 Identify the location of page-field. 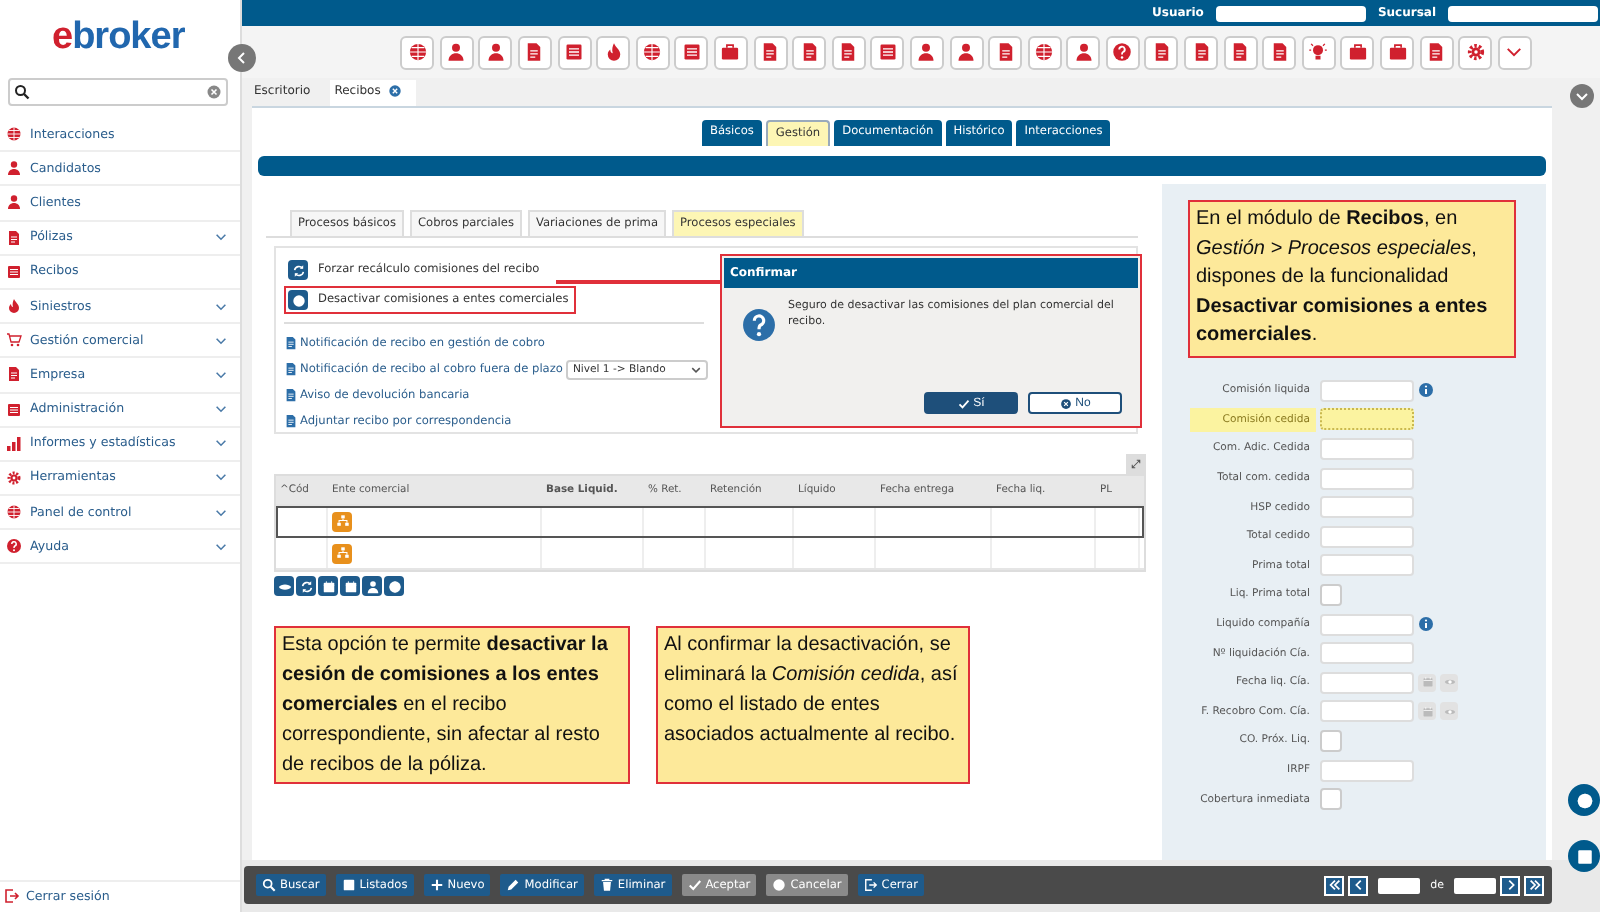
(1399, 885).